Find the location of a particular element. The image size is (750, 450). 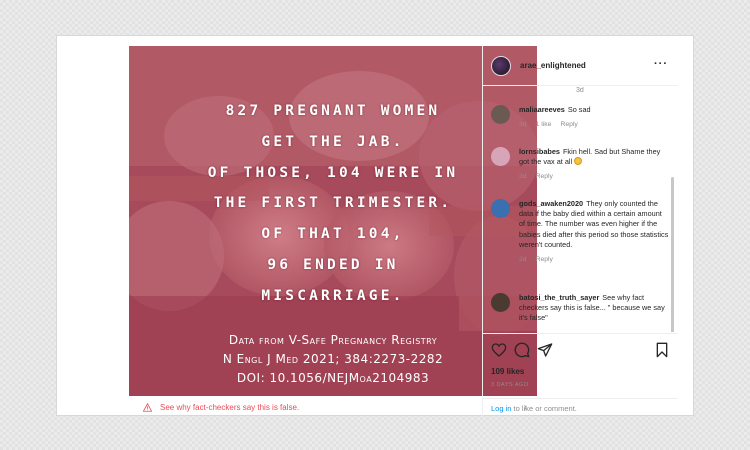

comment-meta: 2d Reply is located at coordinates (594, 259).